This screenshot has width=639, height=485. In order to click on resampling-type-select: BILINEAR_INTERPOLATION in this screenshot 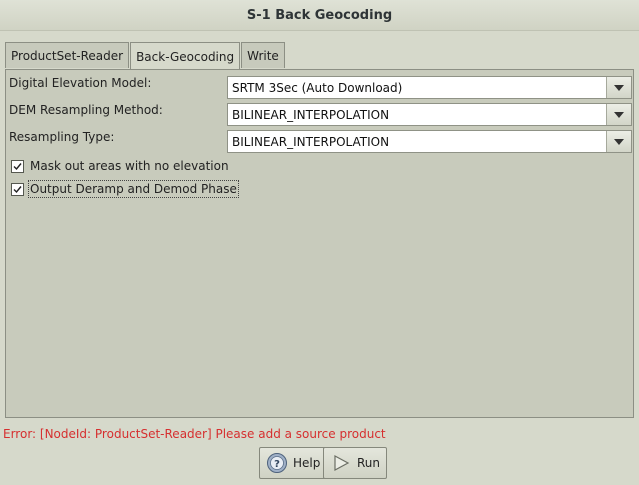, I will do `click(429, 141)`.